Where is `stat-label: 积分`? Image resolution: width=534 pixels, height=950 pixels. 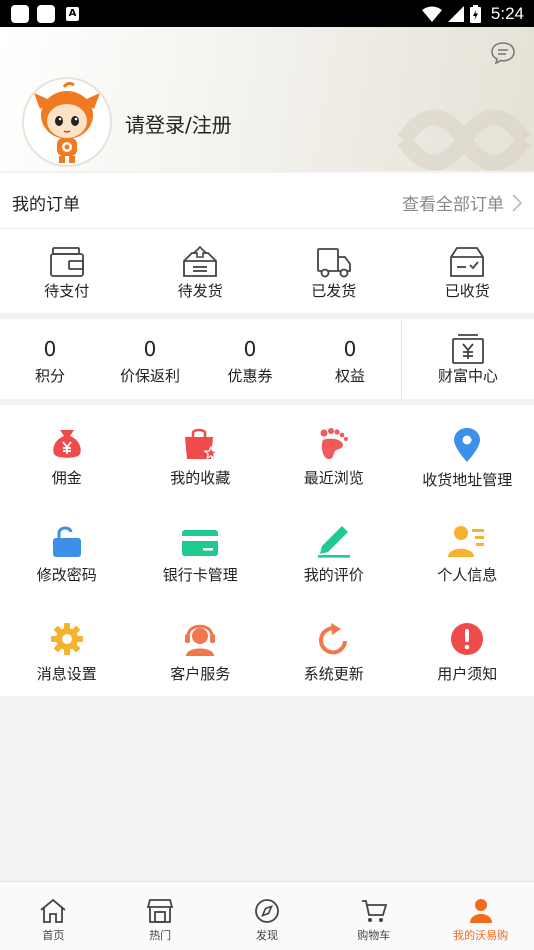 stat-label: 积分 is located at coordinates (49, 376).